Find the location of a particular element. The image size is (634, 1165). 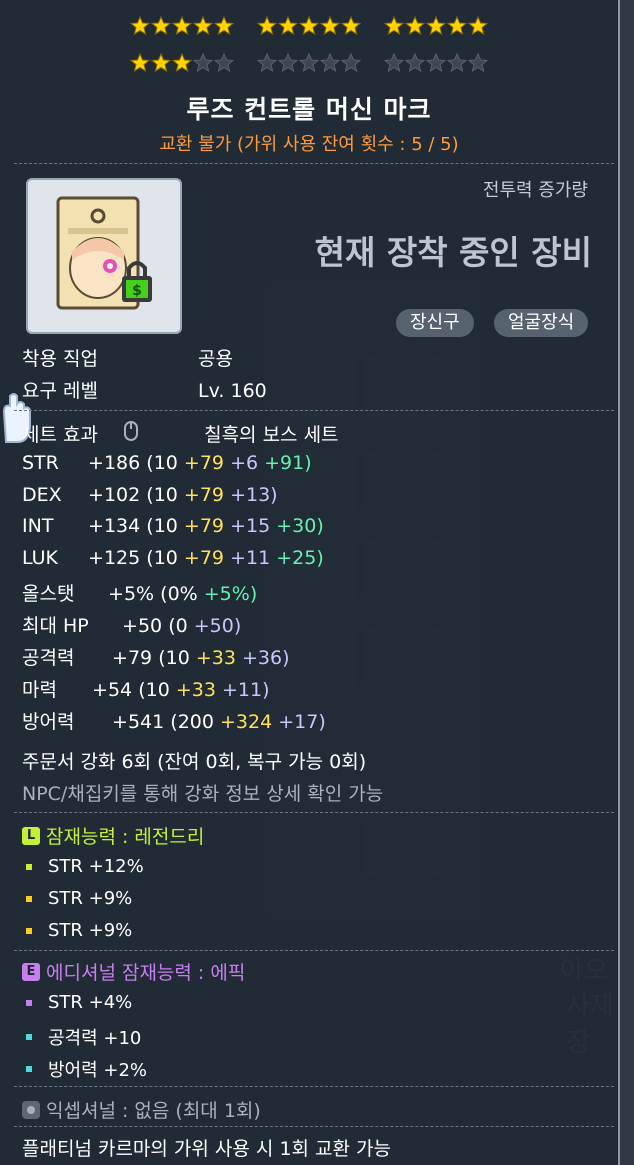

set-effect-label: 세트 효과 is located at coordinates (60, 435).